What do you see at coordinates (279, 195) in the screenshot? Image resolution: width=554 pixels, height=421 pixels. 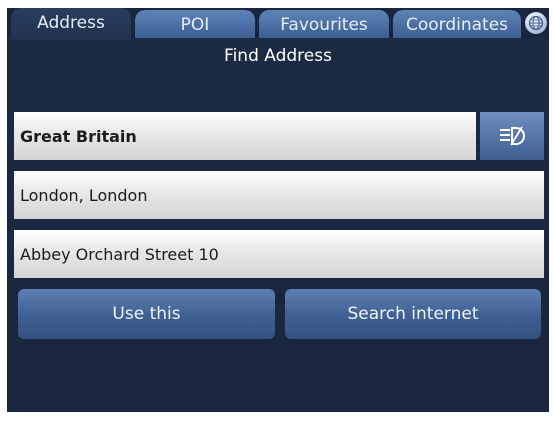 I see `city-field: London, London` at bounding box center [279, 195].